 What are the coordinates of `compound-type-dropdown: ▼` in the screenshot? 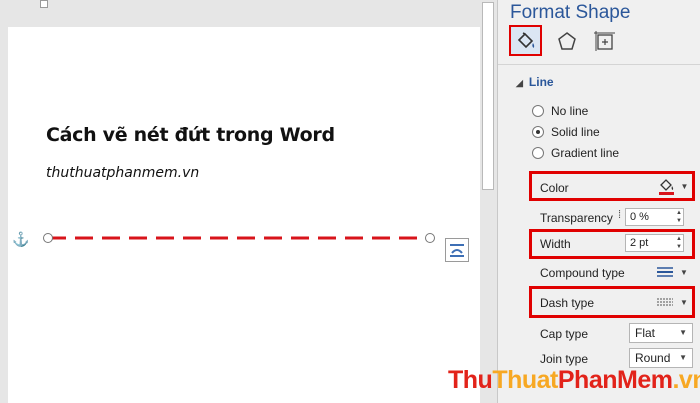 It's located at (672, 272).